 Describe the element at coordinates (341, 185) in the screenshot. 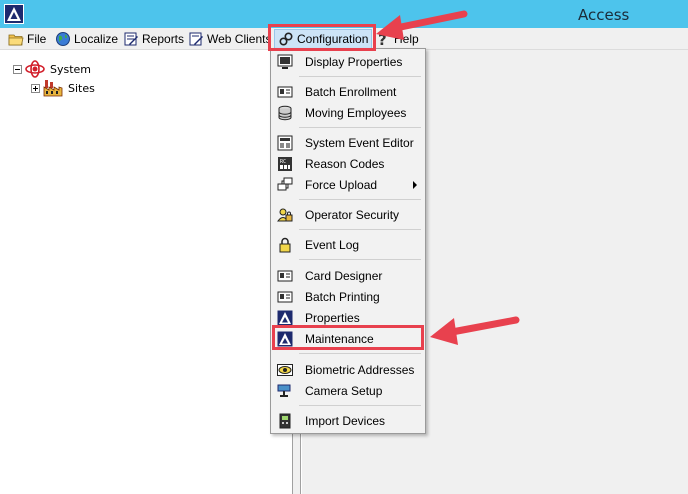

I see `menu-item-label: Force Upload` at that location.